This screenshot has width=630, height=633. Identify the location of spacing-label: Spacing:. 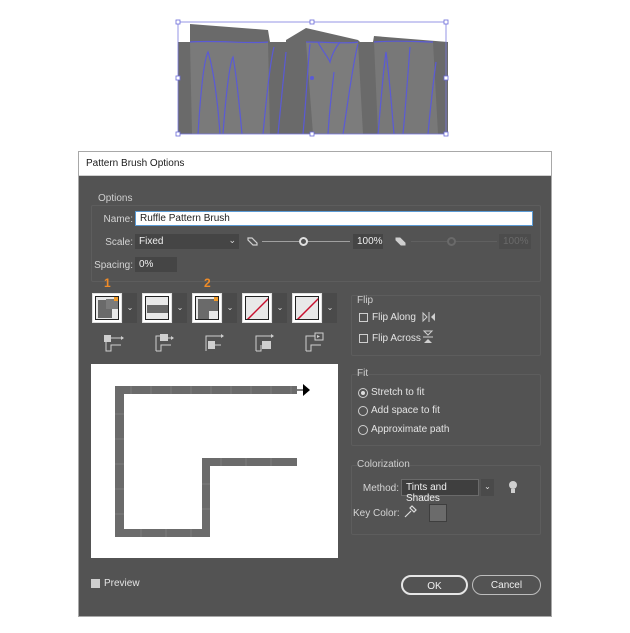
(113, 265).